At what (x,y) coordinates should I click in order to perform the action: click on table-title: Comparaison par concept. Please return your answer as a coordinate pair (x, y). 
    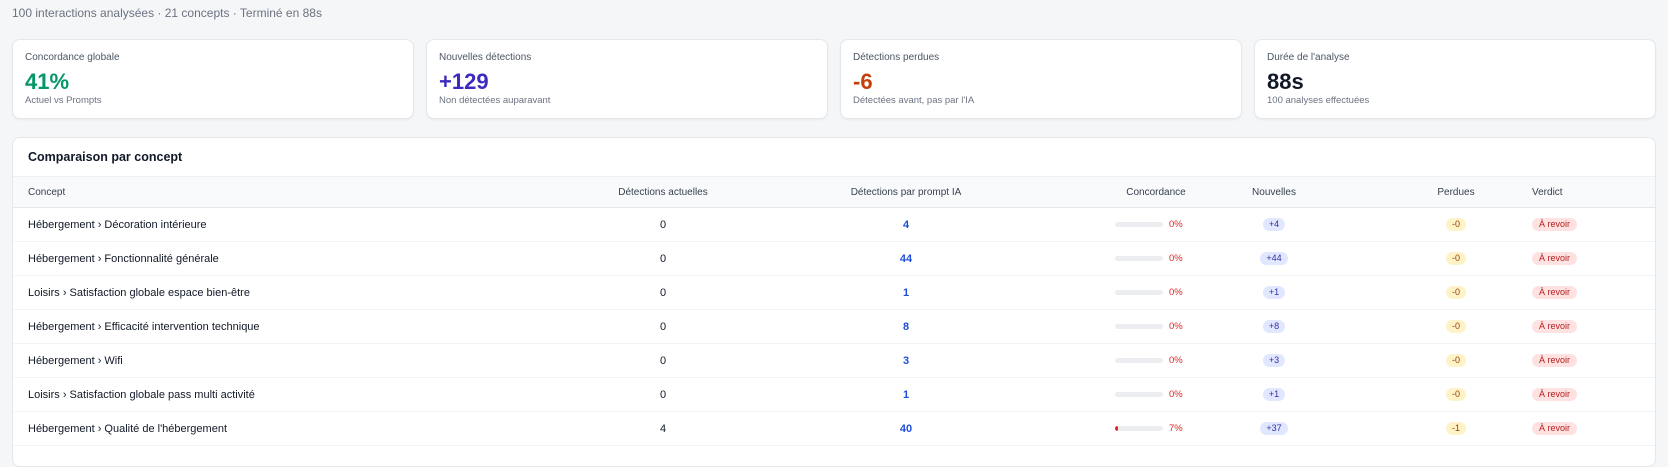
    Looking at the image, I should click on (105, 157).